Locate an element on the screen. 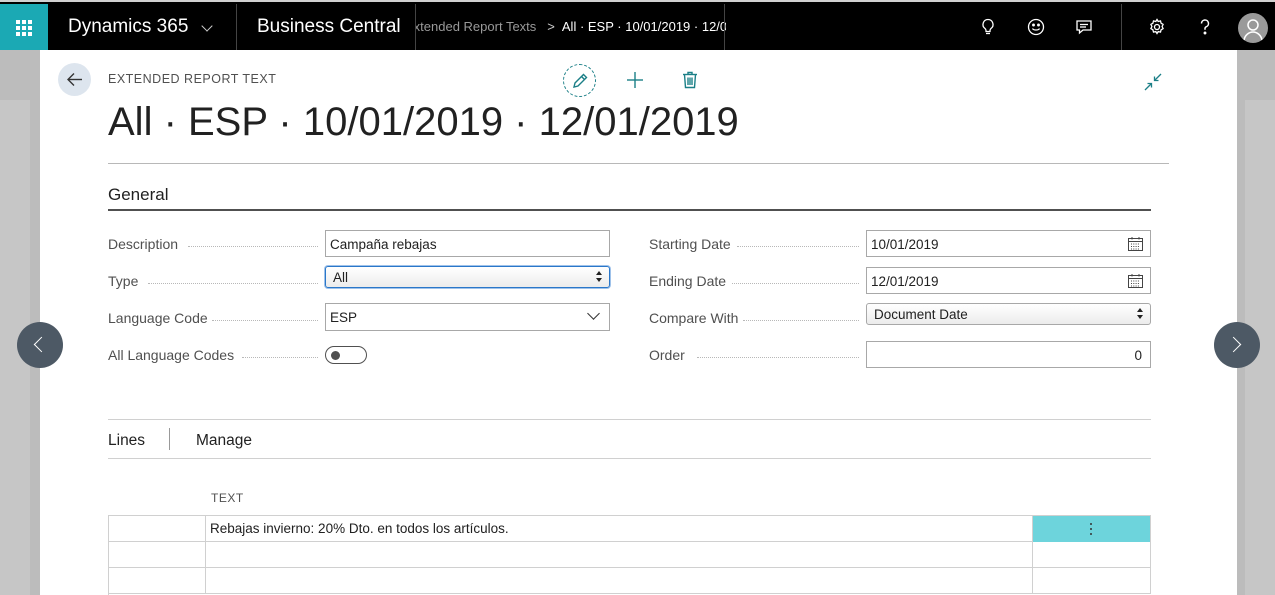 This screenshot has height=595, width=1275. delete-button is located at coordinates (690, 82).